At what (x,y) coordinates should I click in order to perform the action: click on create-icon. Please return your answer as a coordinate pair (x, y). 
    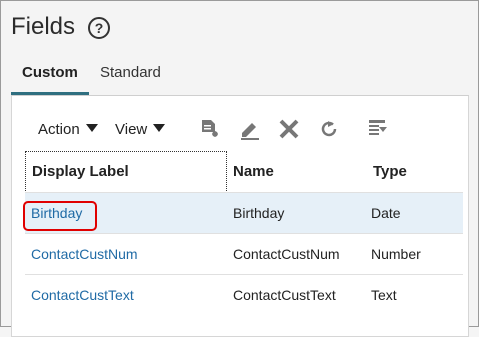
    Looking at the image, I should click on (209, 129).